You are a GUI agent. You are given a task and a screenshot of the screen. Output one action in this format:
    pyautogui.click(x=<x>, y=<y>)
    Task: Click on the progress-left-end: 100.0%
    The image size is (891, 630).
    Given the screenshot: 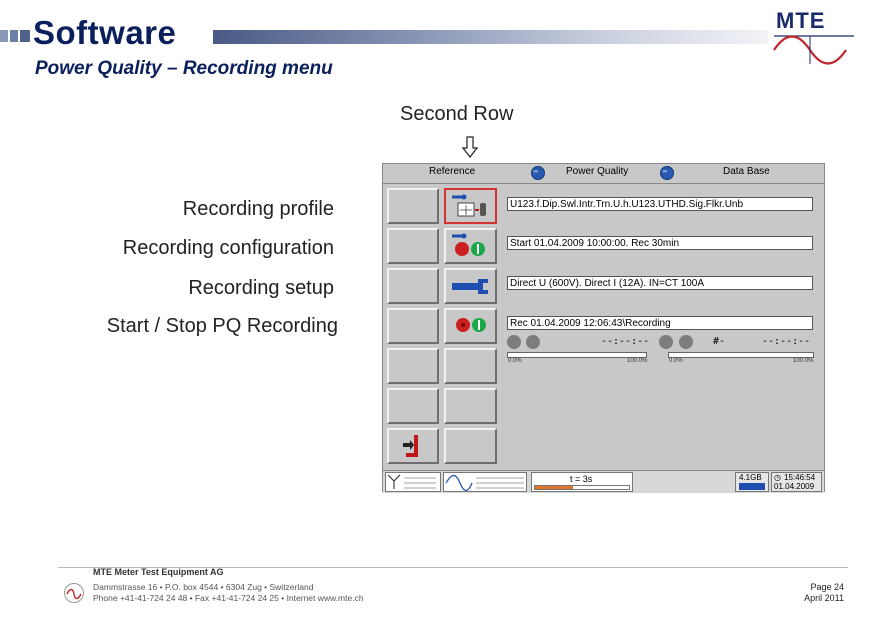 What is the action you would take?
    pyautogui.click(x=637, y=361)
    